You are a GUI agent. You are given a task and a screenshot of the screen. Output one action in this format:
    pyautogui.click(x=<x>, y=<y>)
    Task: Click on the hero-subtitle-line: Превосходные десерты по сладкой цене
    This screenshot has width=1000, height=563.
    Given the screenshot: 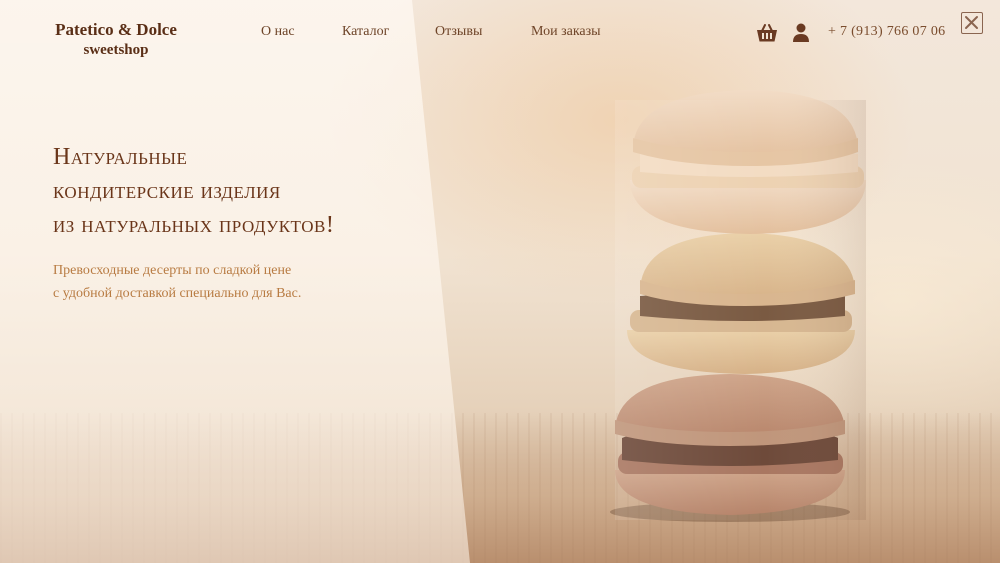 What is the action you would take?
    pyautogui.click(x=172, y=270)
    